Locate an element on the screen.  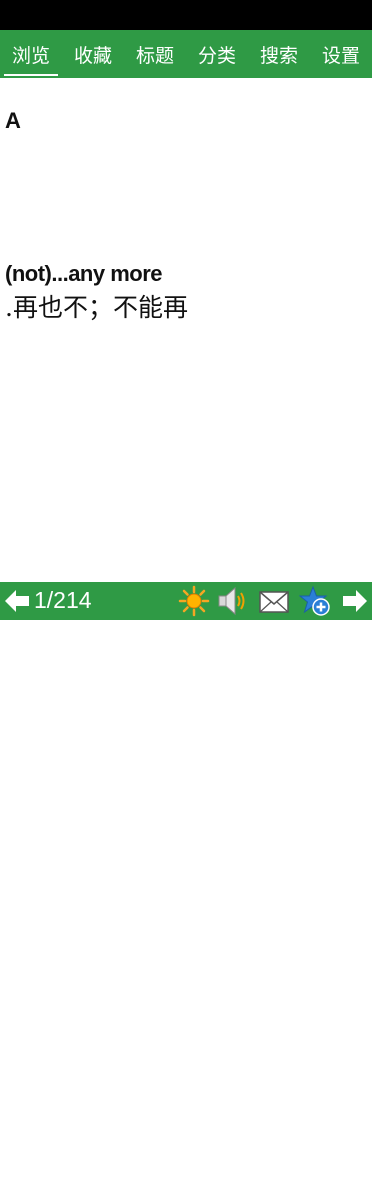
watermark: 大地手游网 is located at coordinates (256, 1197).